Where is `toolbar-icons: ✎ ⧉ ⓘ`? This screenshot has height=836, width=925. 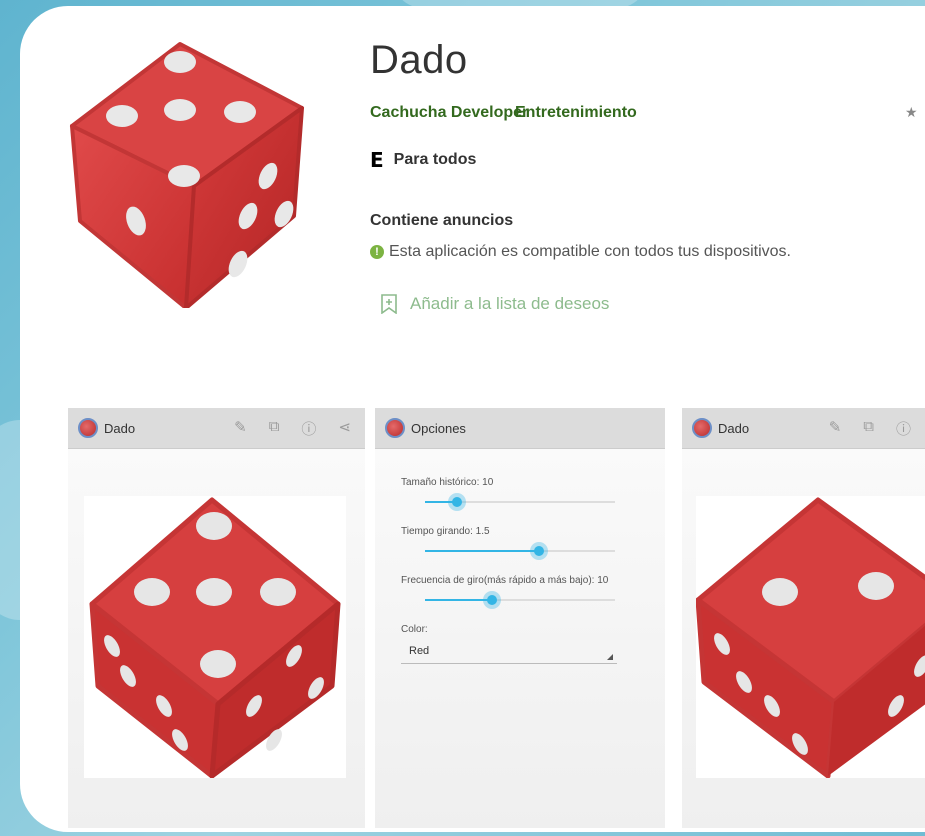 toolbar-icons: ✎ ⧉ ⓘ is located at coordinates (877, 428).